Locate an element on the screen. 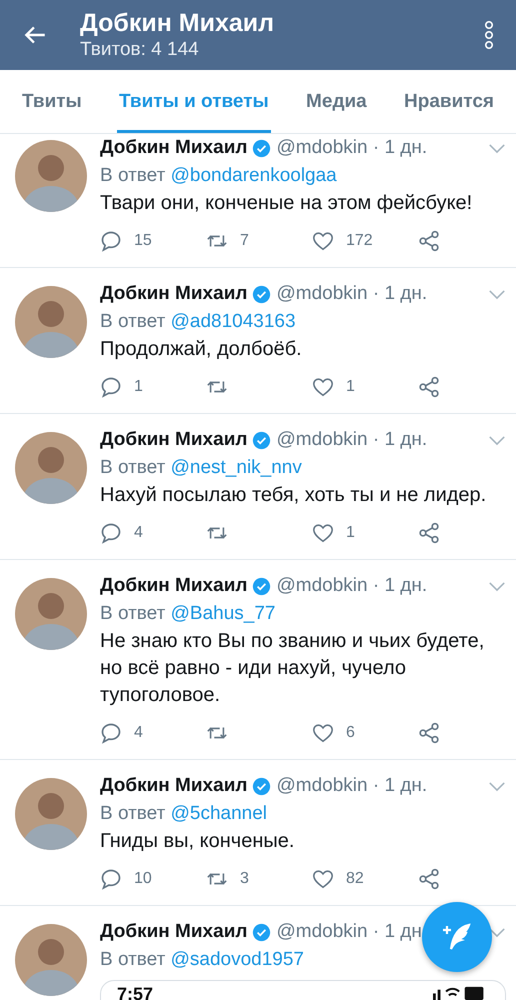  reply-context: В ответ @ad81043163 is located at coordinates (198, 322).